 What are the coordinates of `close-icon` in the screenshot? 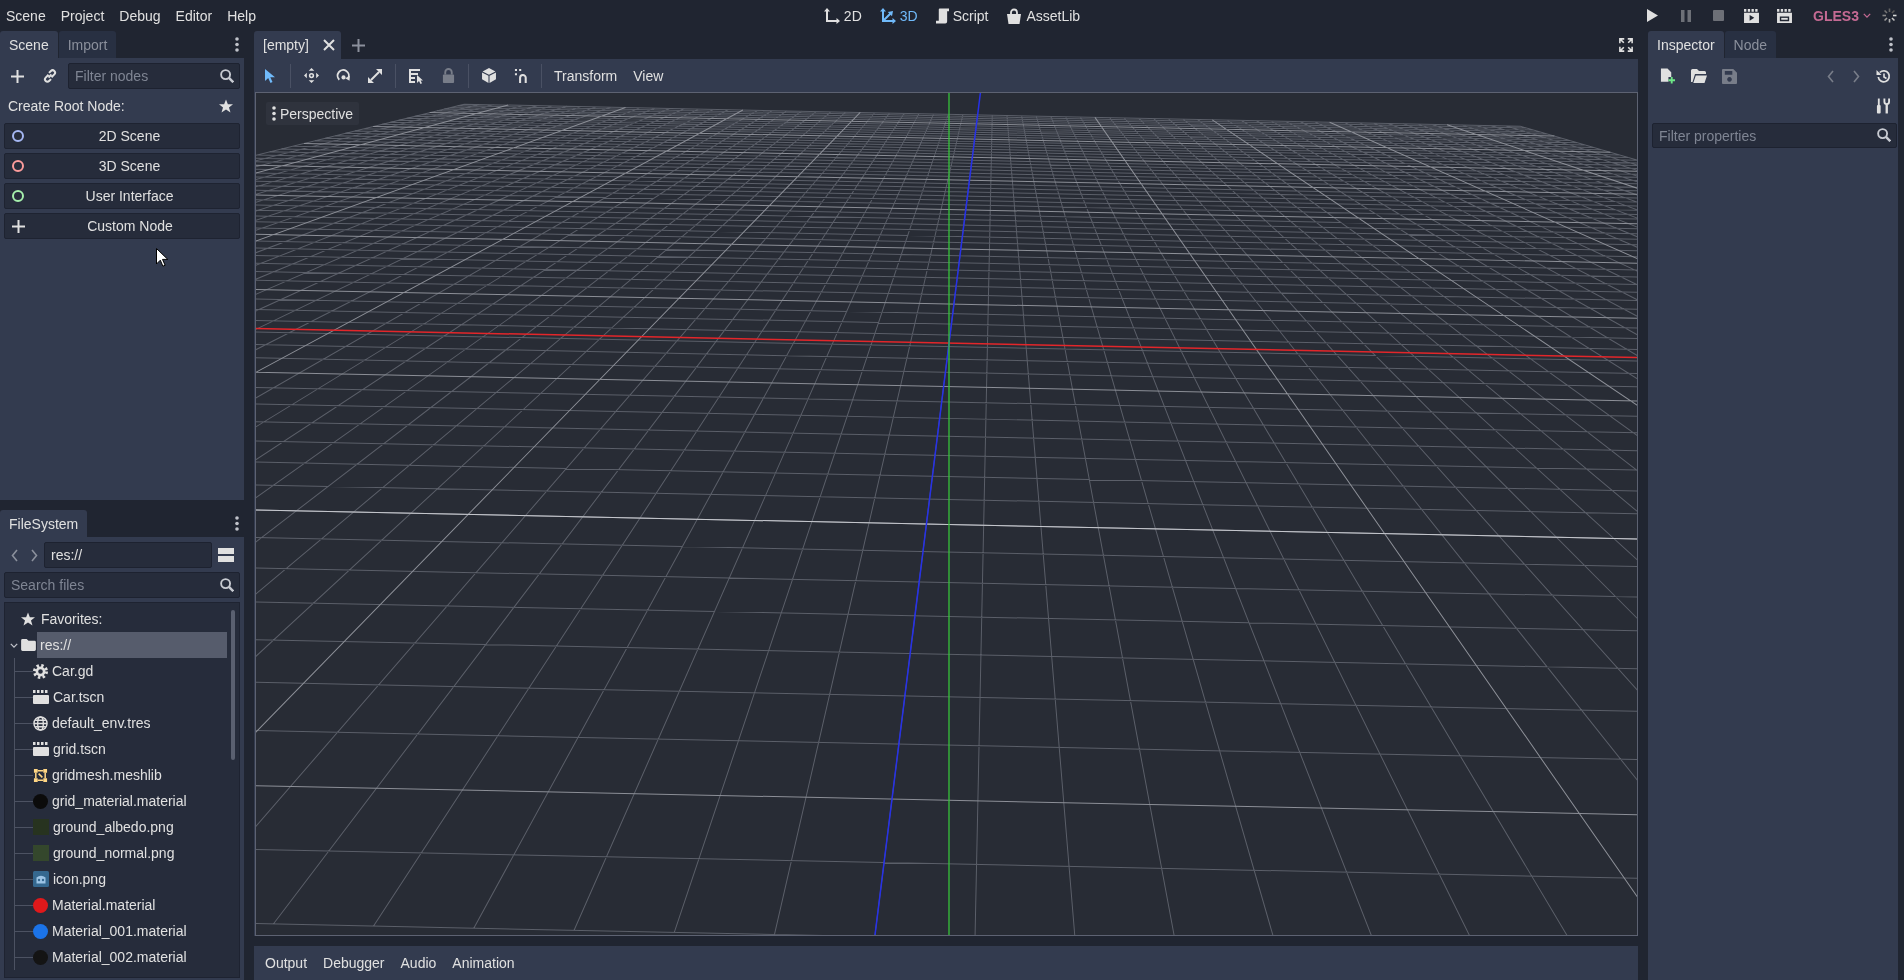 It's located at (328, 45).